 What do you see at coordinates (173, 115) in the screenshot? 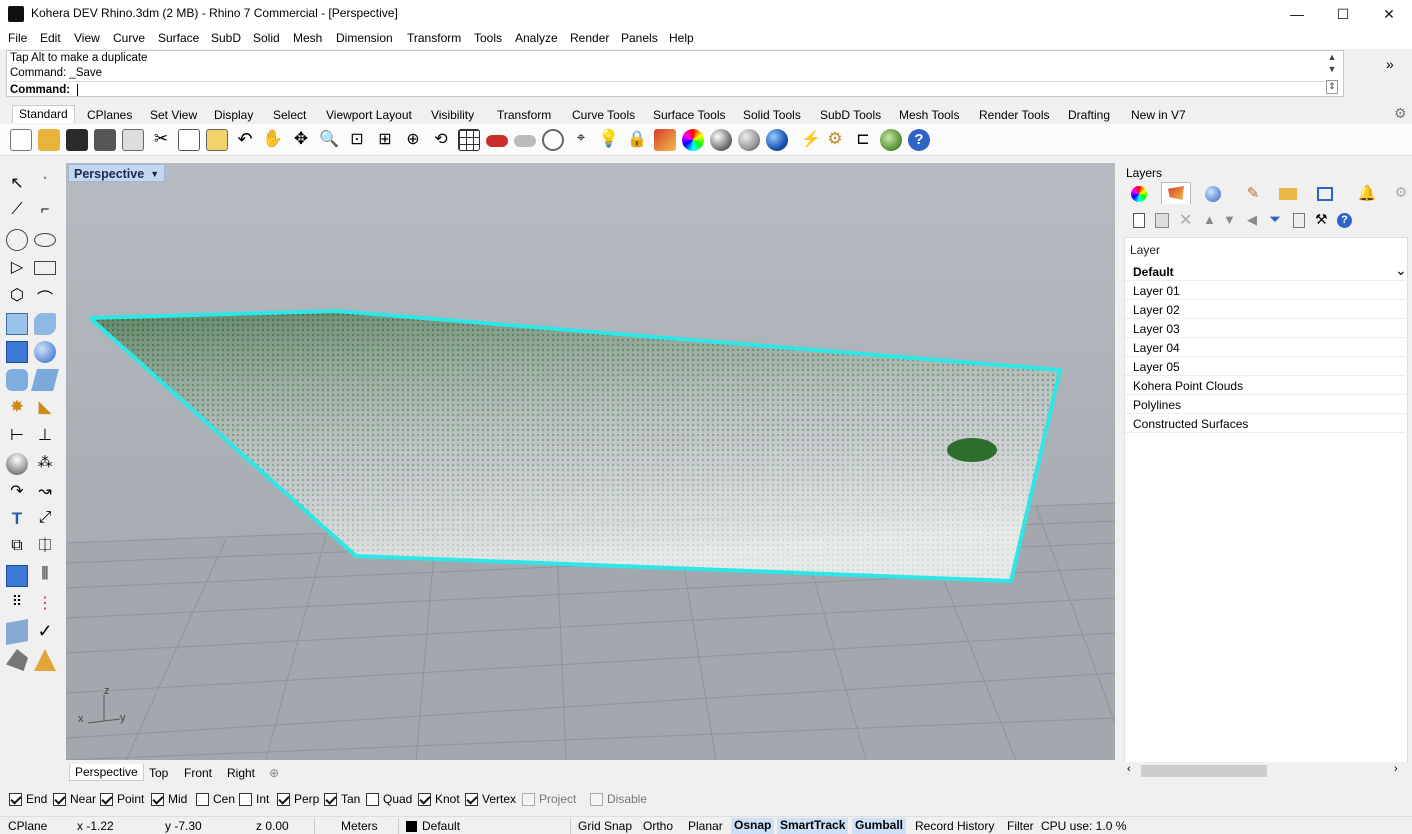
I see `tab-set-view: Set View` at bounding box center [173, 115].